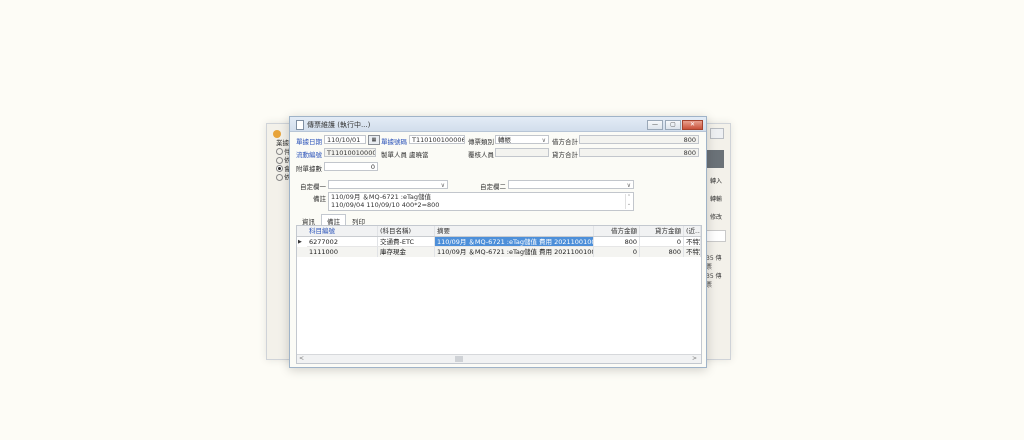 The width and height of the screenshot is (1024, 440). I want to click on radio-selected-icon, so click(279, 168).